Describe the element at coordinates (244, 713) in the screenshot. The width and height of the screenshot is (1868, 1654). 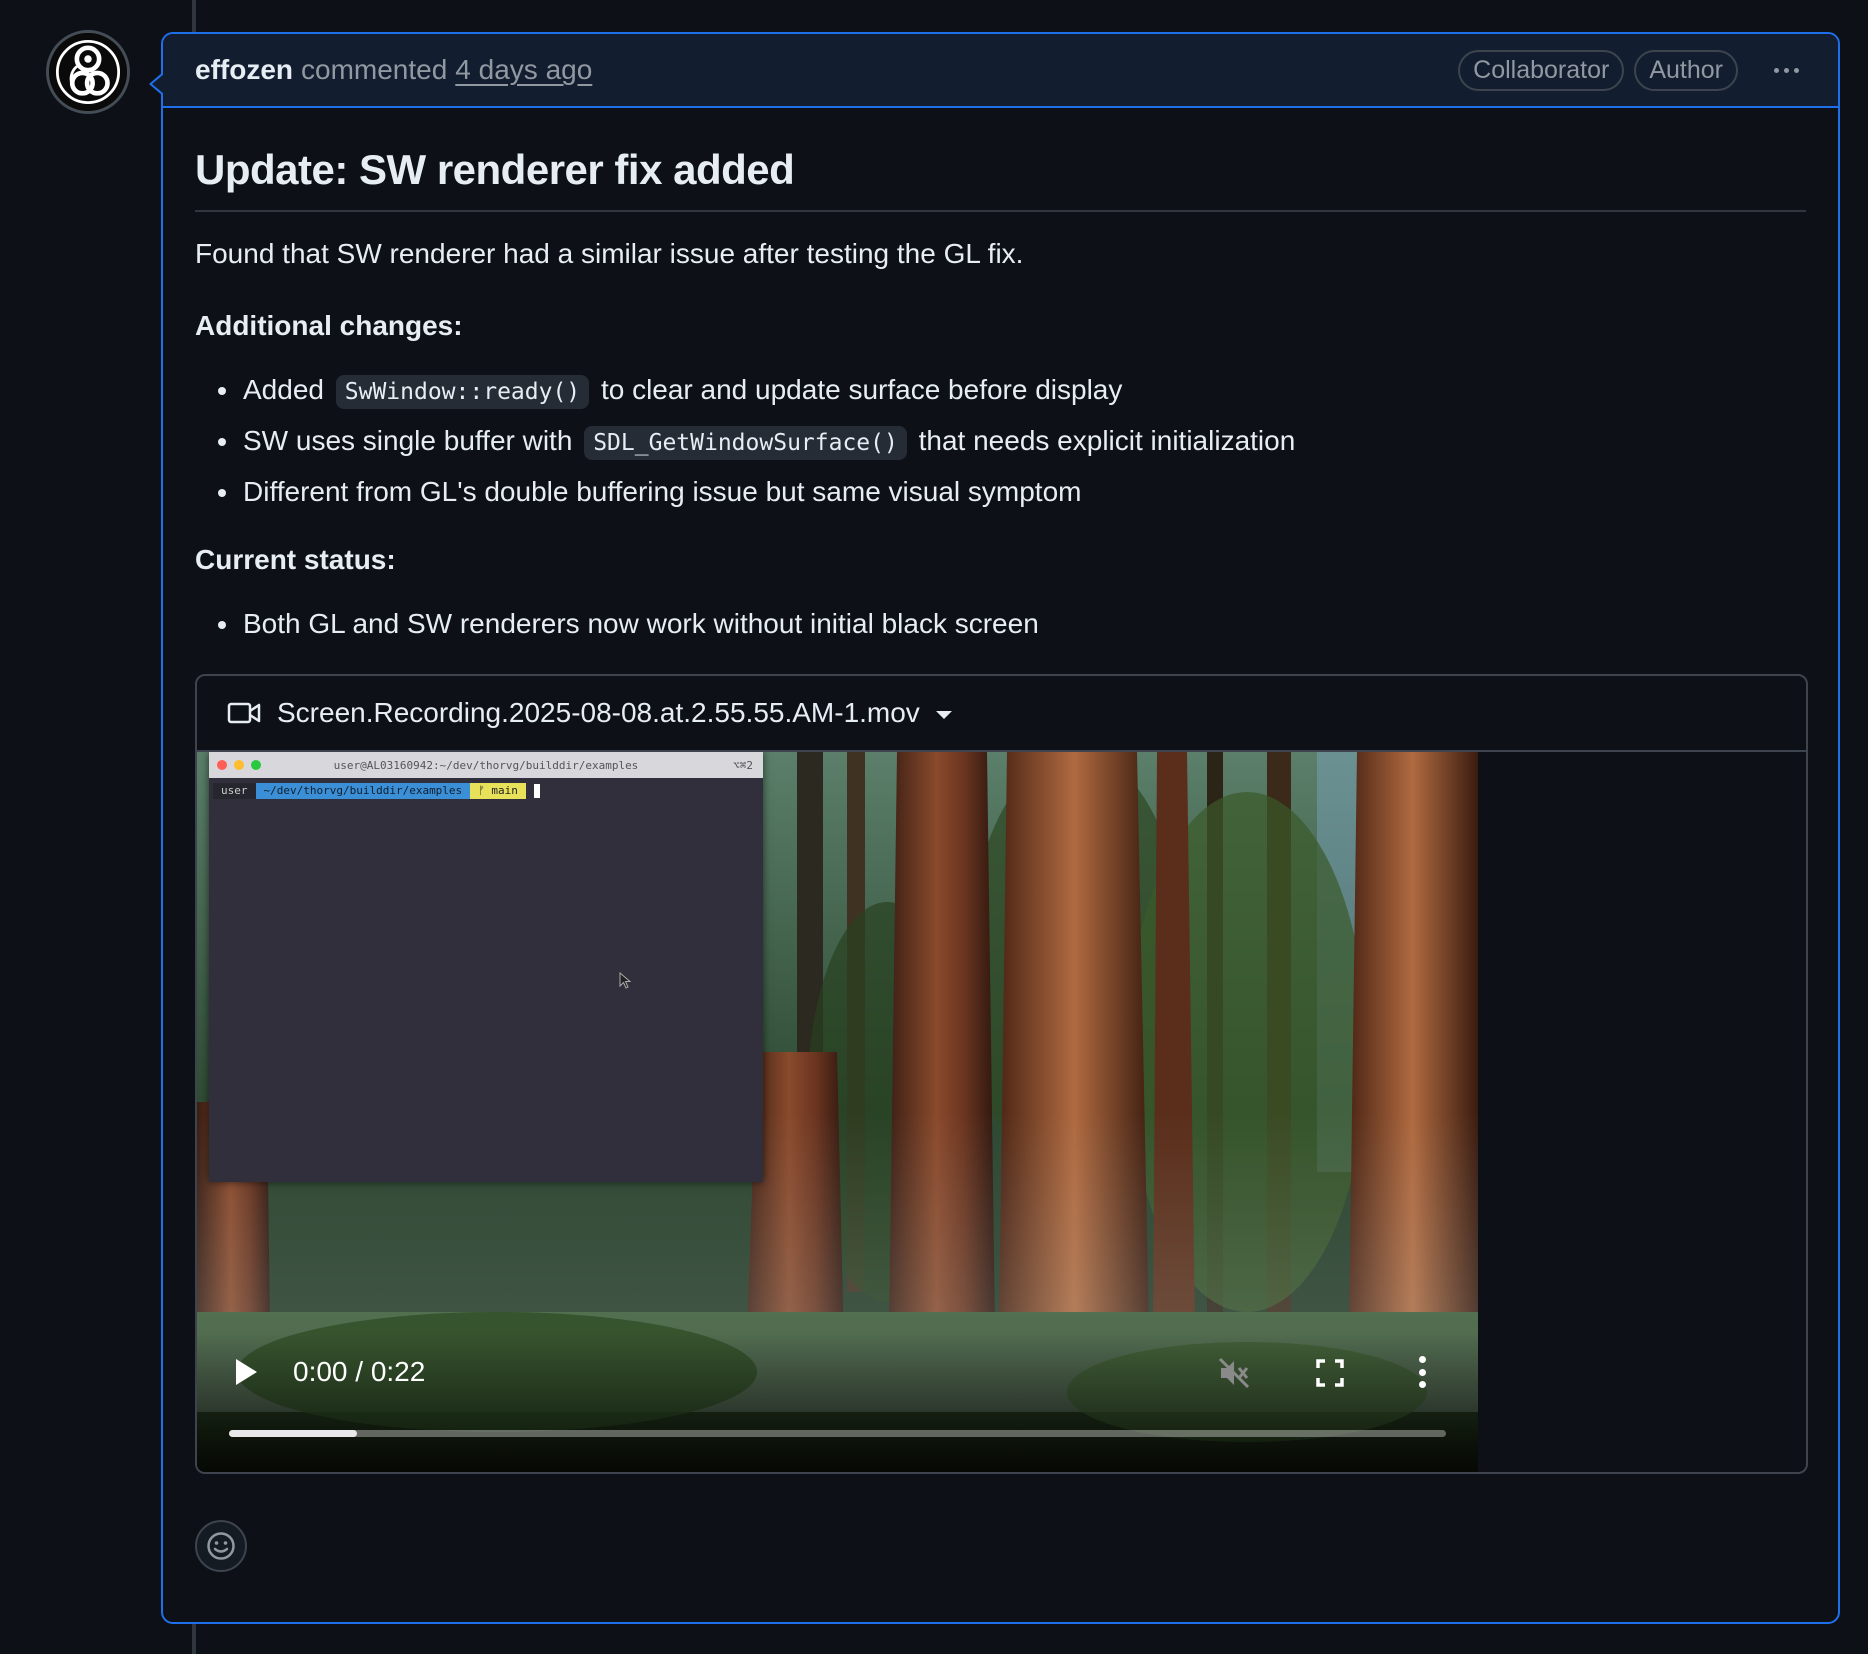
I see `video-camera-icon` at that location.